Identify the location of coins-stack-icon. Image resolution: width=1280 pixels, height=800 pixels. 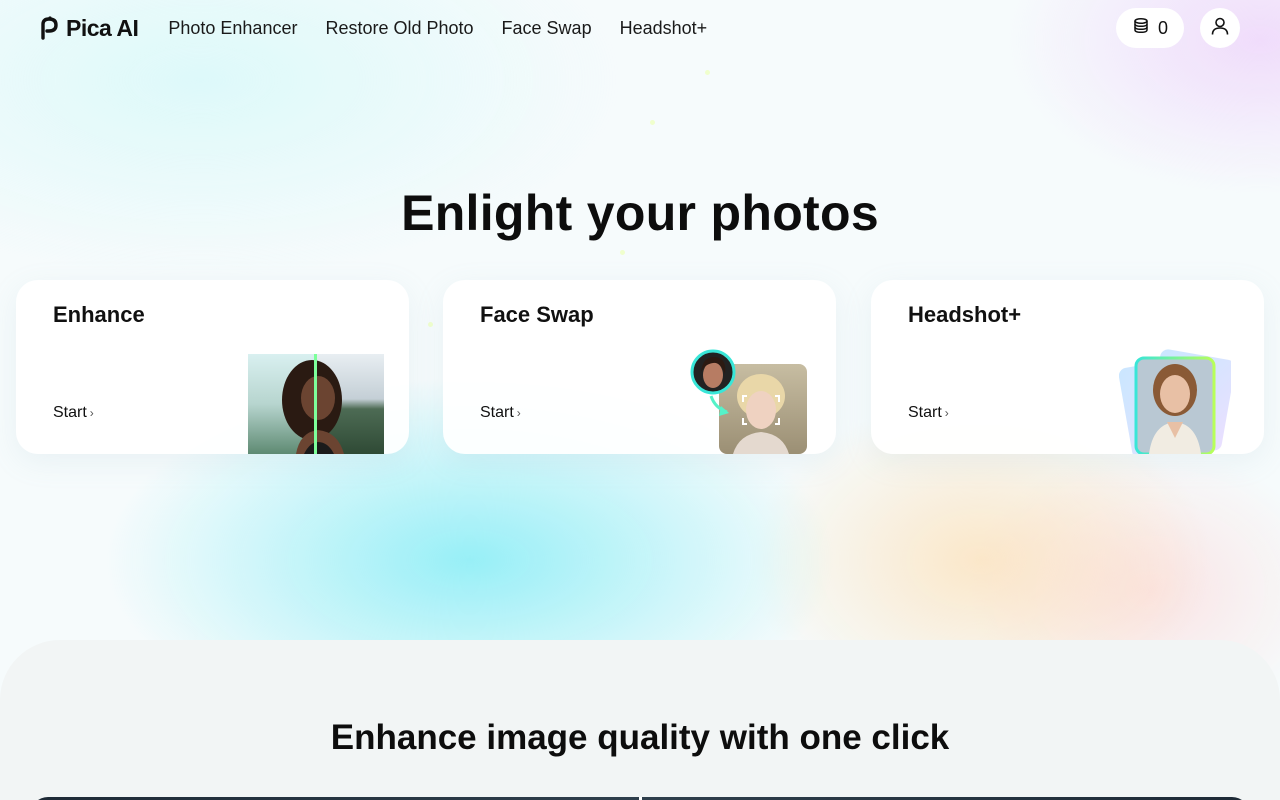
(1141, 28).